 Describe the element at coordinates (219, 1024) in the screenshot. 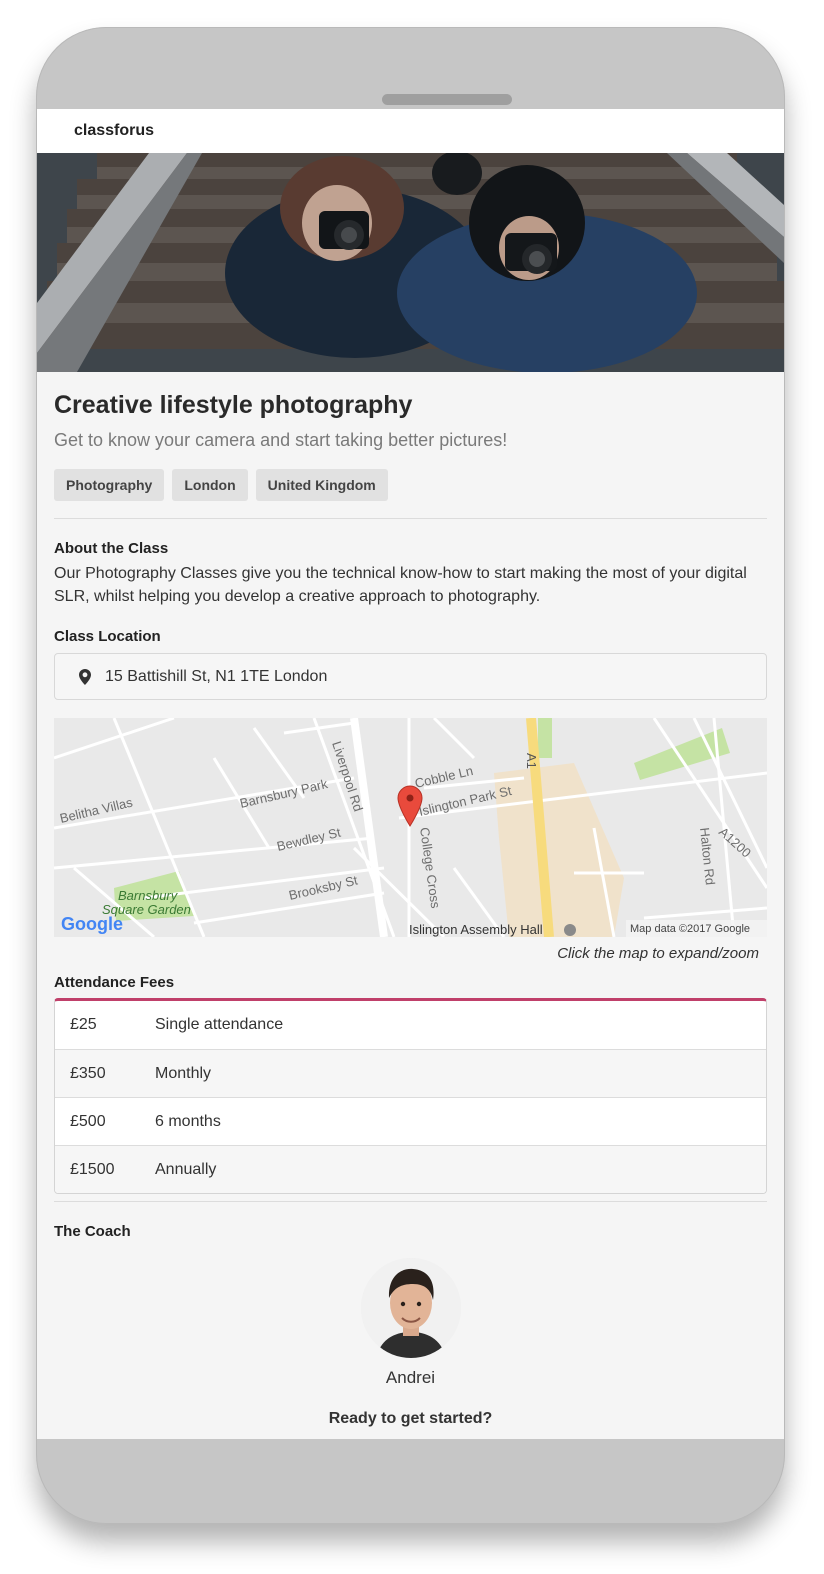

I see `fee-label: Single attendance` at that location.